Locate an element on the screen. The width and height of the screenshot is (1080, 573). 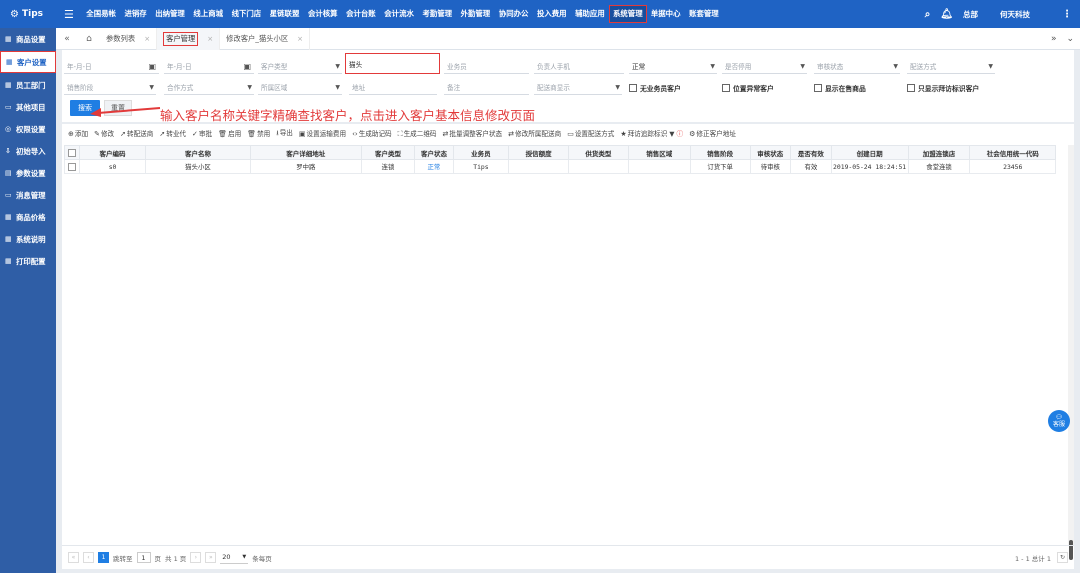
prev-page-button: ‹ is located at coordinates (88, 557).